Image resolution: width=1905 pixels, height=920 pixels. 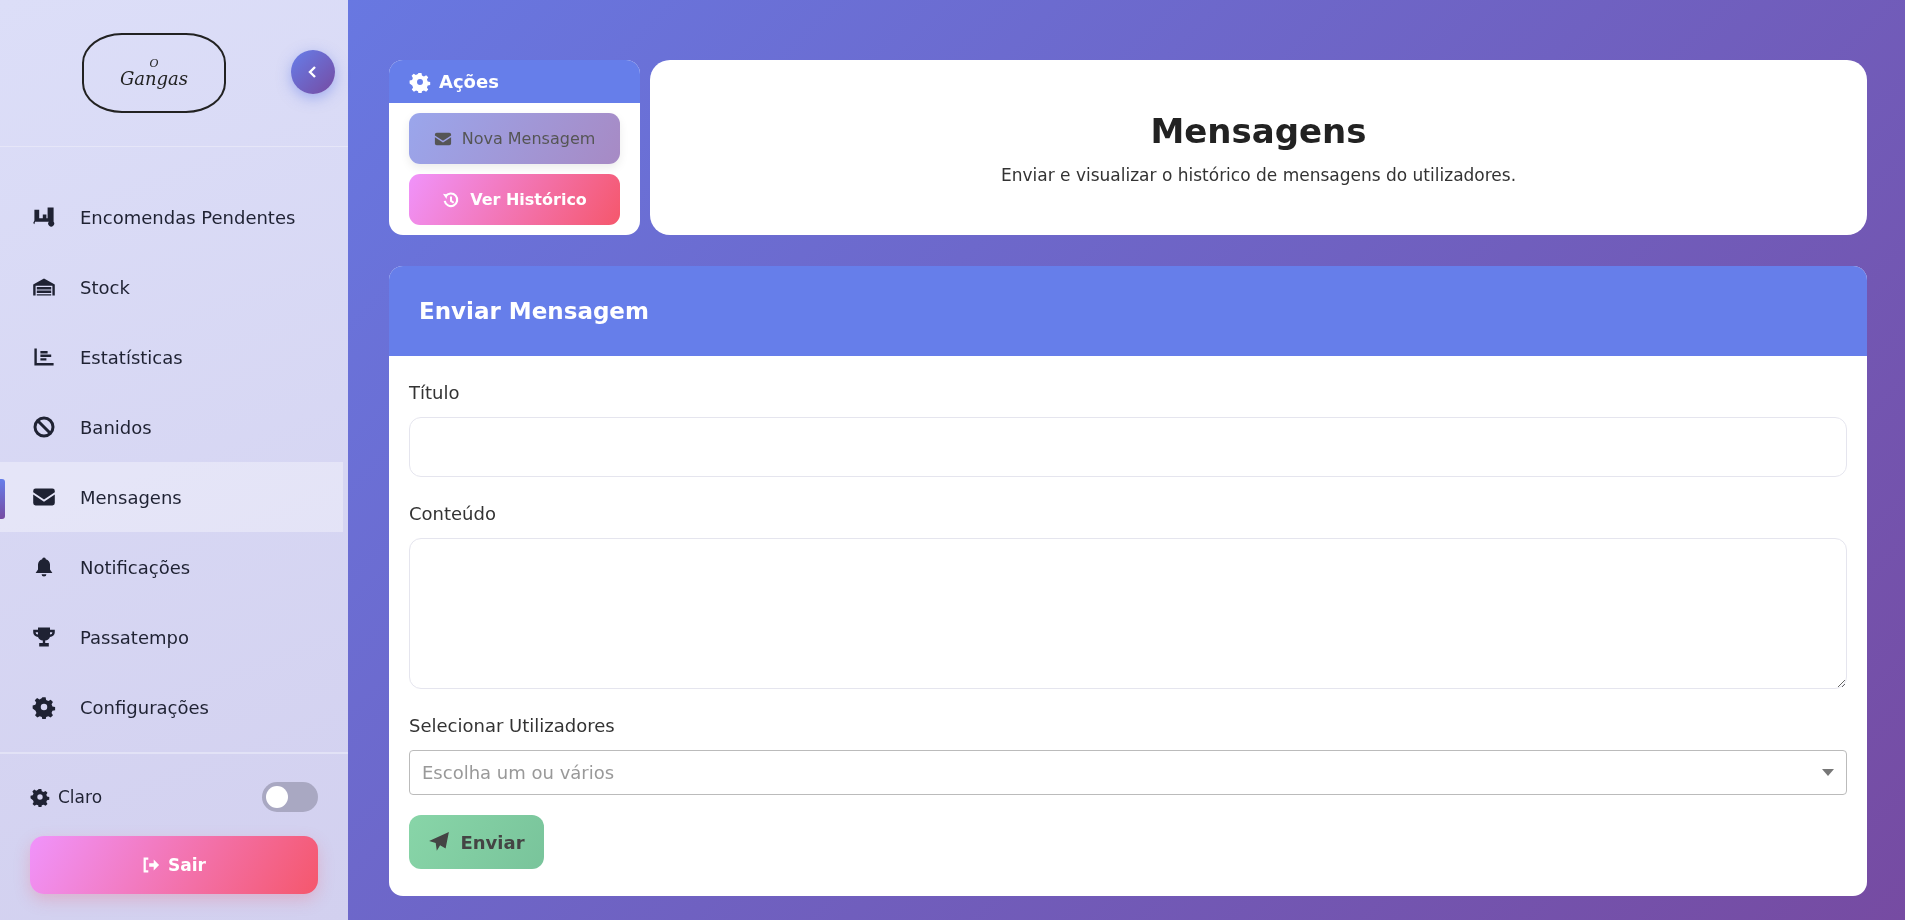 I want to click on nav-item: Estatísticas, so click(x=171, y=357).